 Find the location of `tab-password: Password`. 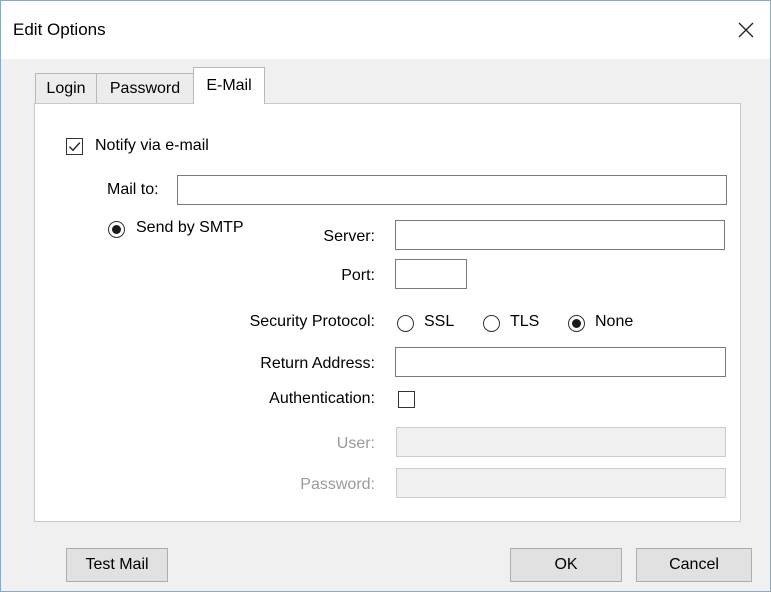

tab-password: Password is located at coordinates (145, 88).